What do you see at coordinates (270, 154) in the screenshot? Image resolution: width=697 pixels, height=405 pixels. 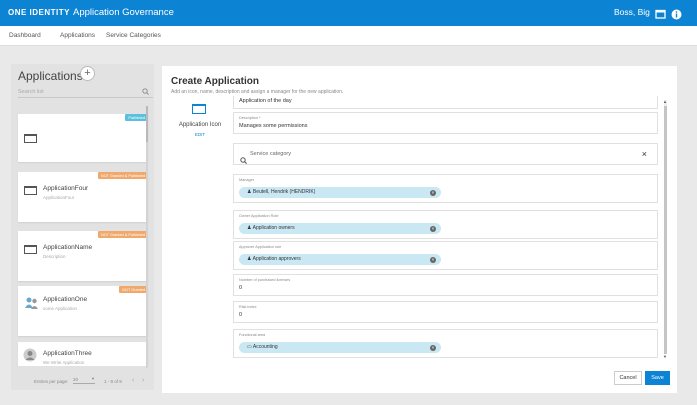 I see `service-category-placeholder: Service category` at bounding box center [270, 154].